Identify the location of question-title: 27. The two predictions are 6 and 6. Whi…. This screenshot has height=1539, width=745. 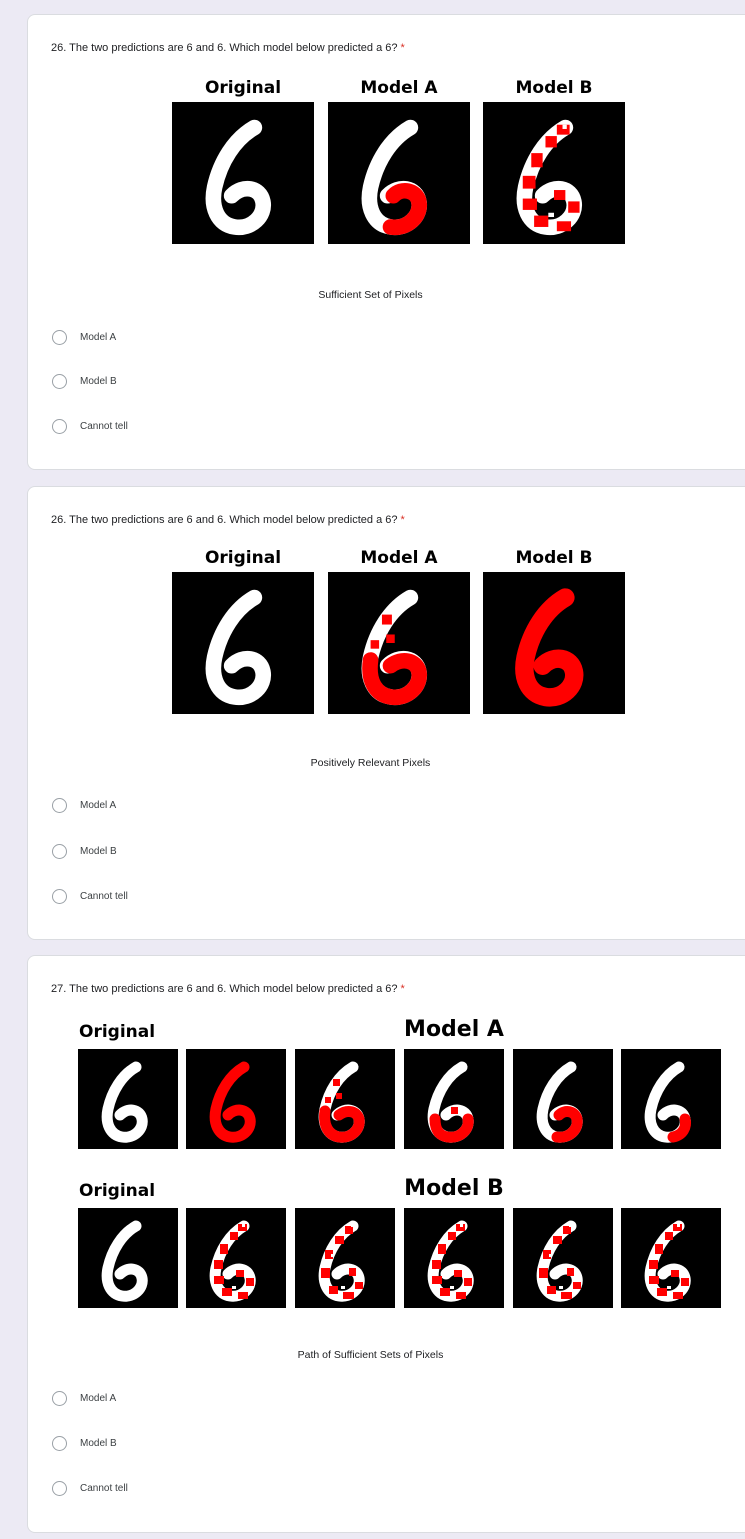
(228, 989).